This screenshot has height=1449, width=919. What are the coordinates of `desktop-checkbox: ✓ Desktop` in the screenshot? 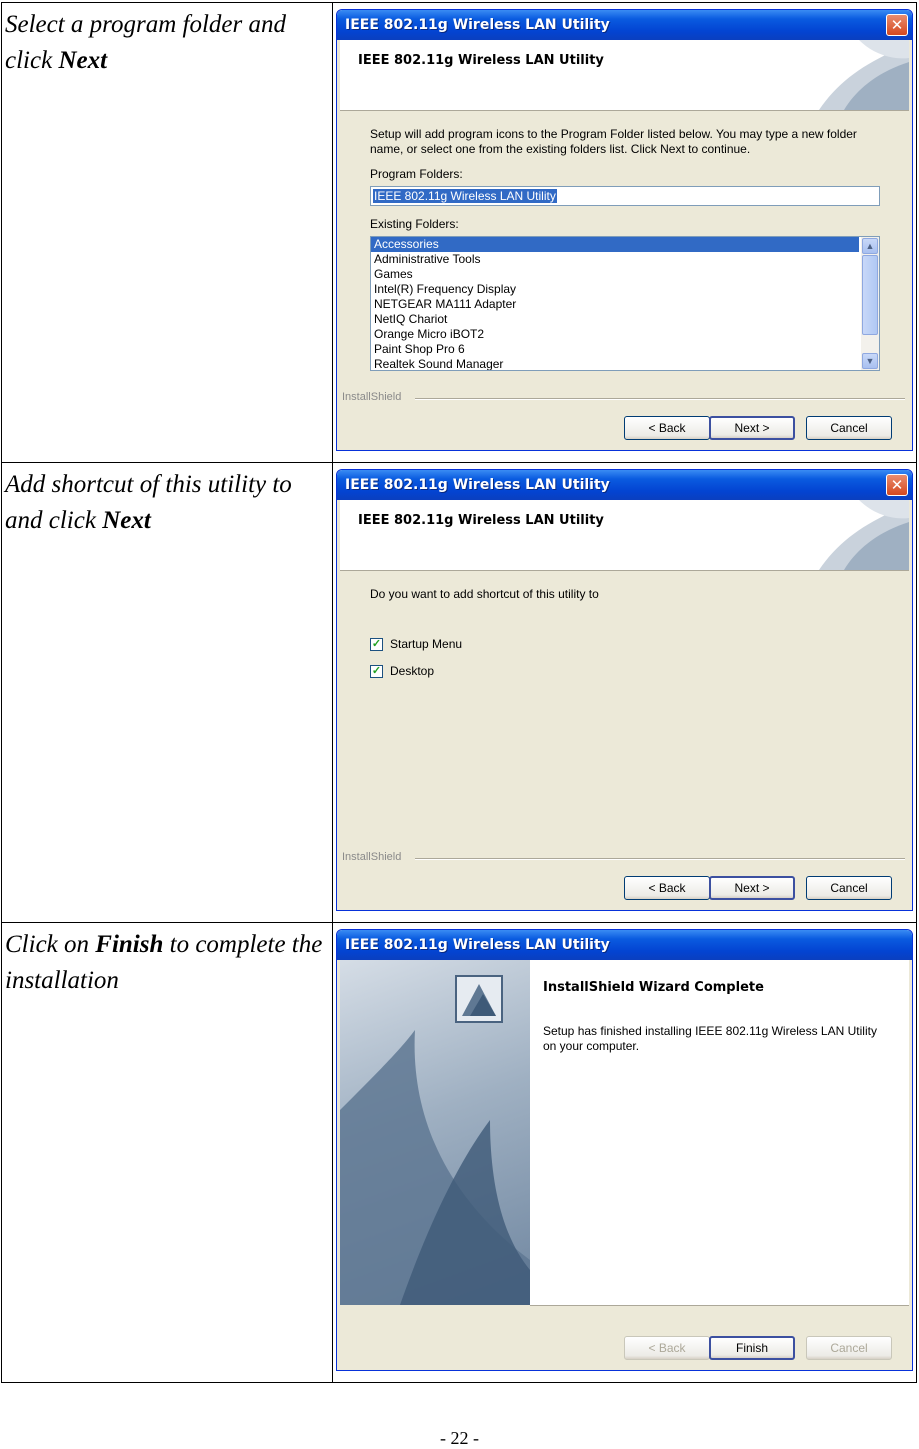 It's located at (402, 671).